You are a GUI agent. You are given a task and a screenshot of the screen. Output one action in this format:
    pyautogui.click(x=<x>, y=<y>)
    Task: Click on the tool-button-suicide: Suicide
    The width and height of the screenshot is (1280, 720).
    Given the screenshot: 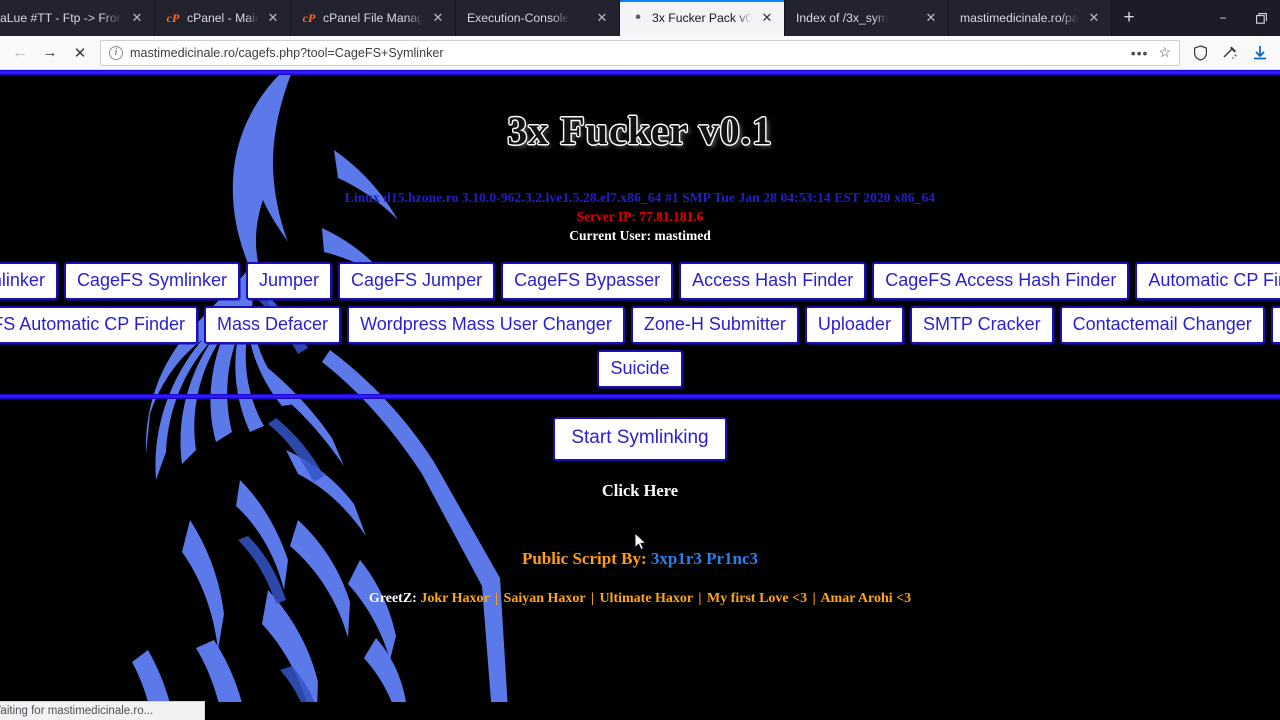 What is the action you would take?
    pyautogui.click(x=640, y=369)
    